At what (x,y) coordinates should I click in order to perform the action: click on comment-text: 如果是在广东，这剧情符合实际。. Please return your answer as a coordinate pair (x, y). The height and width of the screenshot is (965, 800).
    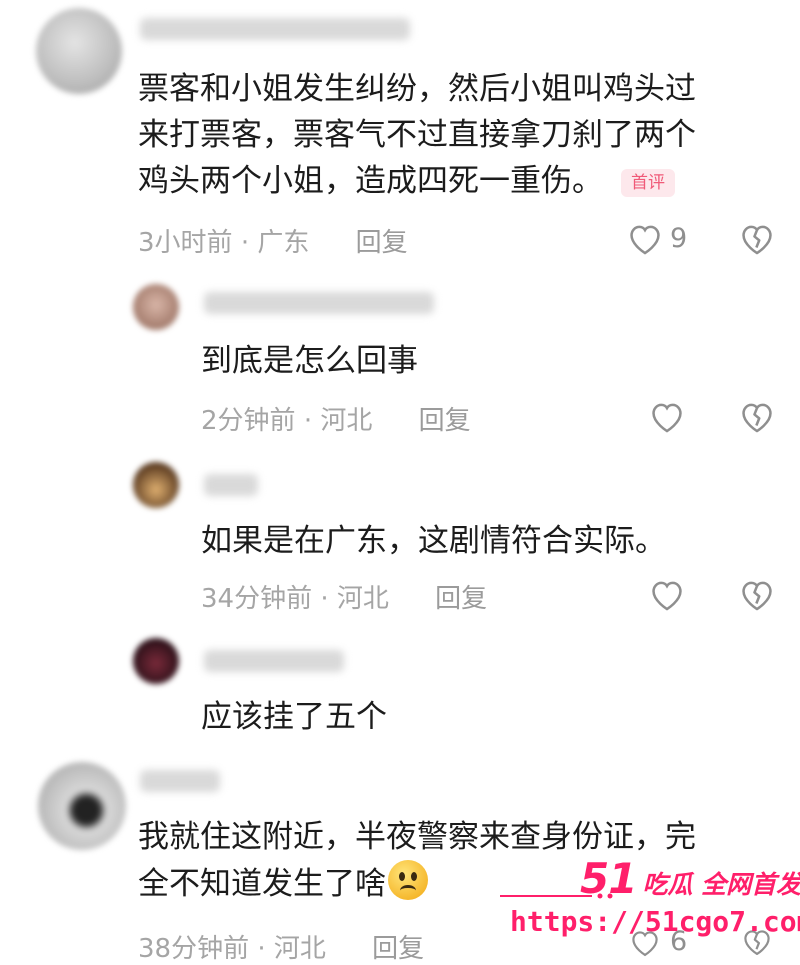
    Looking at the image, I should click on (433, 541).